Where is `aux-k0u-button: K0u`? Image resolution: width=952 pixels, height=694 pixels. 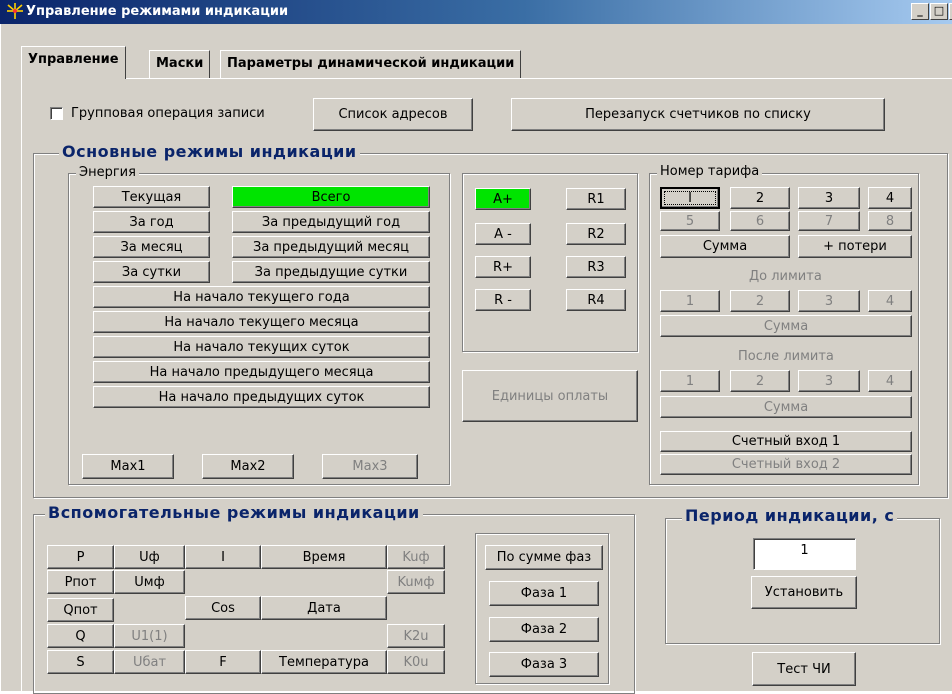 aux-k0u-button: K0u is located at coordinates (416, 662).